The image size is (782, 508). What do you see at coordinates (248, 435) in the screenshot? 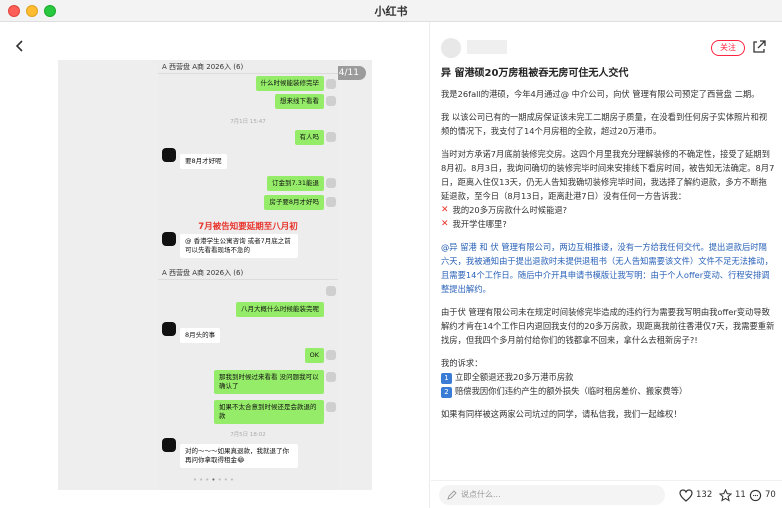
I see `chat-timestamp: 7月5日 18:02` at bounding box center [248, 435].